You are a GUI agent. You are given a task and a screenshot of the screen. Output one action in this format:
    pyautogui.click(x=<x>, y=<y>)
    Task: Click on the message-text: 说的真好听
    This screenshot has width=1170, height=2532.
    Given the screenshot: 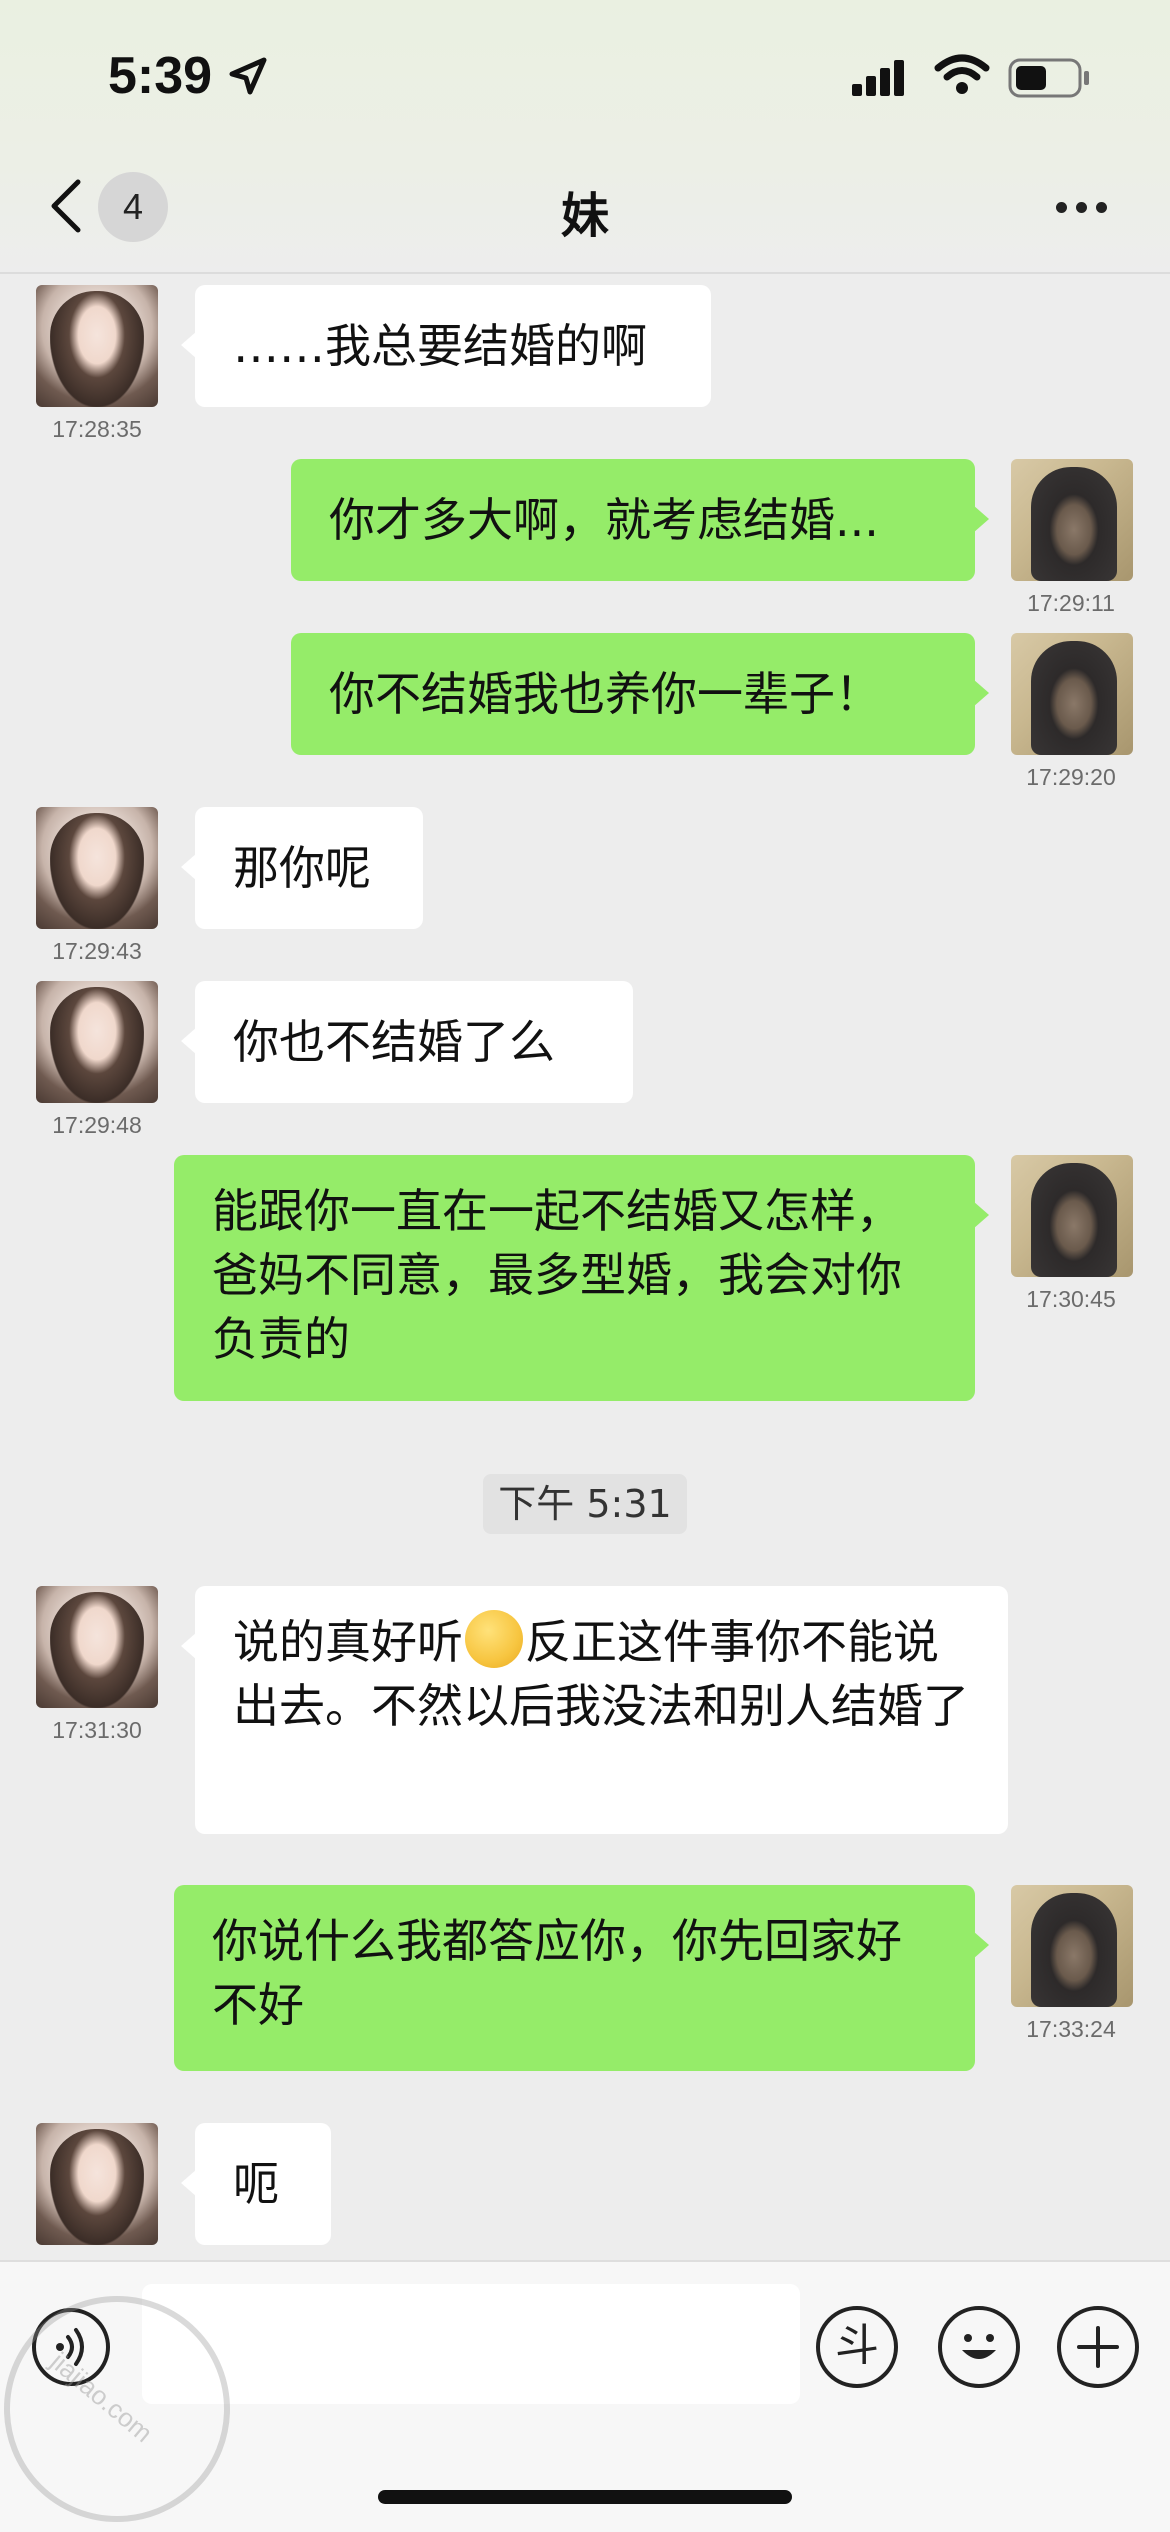 What is the action you would take?
    pyautogui.click(x=348, y=1642)
    